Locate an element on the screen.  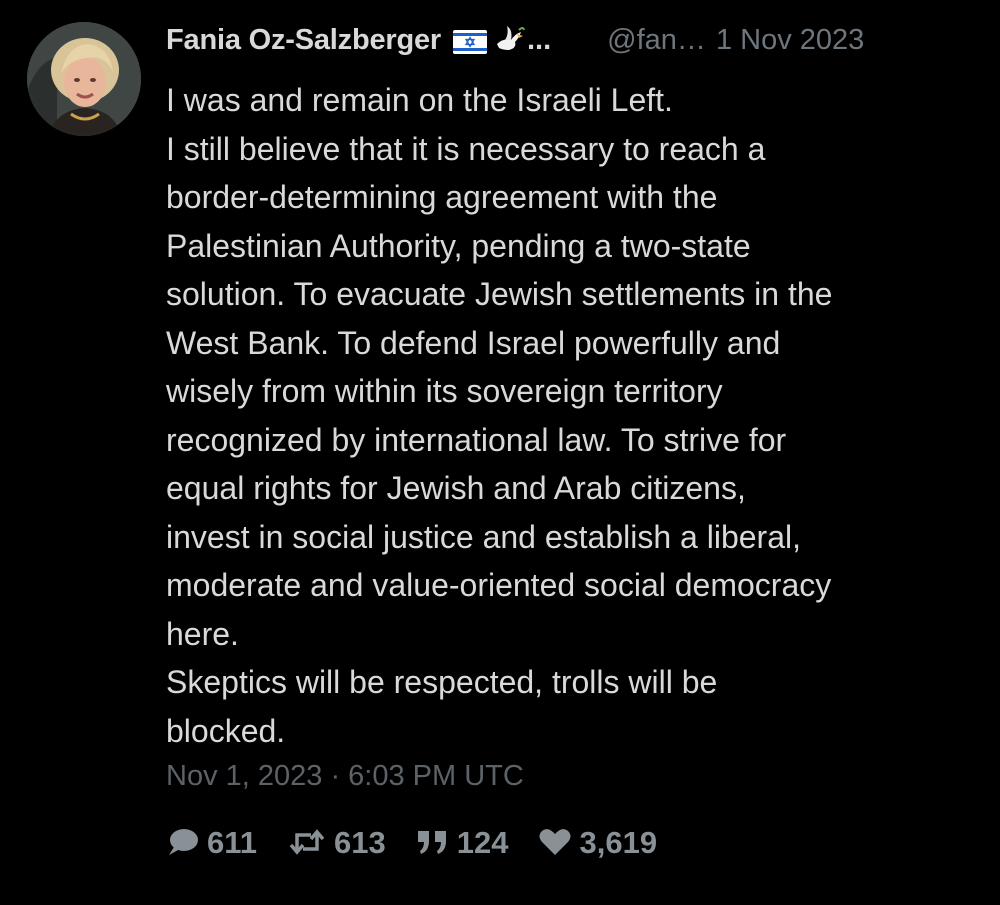
quote-button: 124 is located at coordinates (462, 842).